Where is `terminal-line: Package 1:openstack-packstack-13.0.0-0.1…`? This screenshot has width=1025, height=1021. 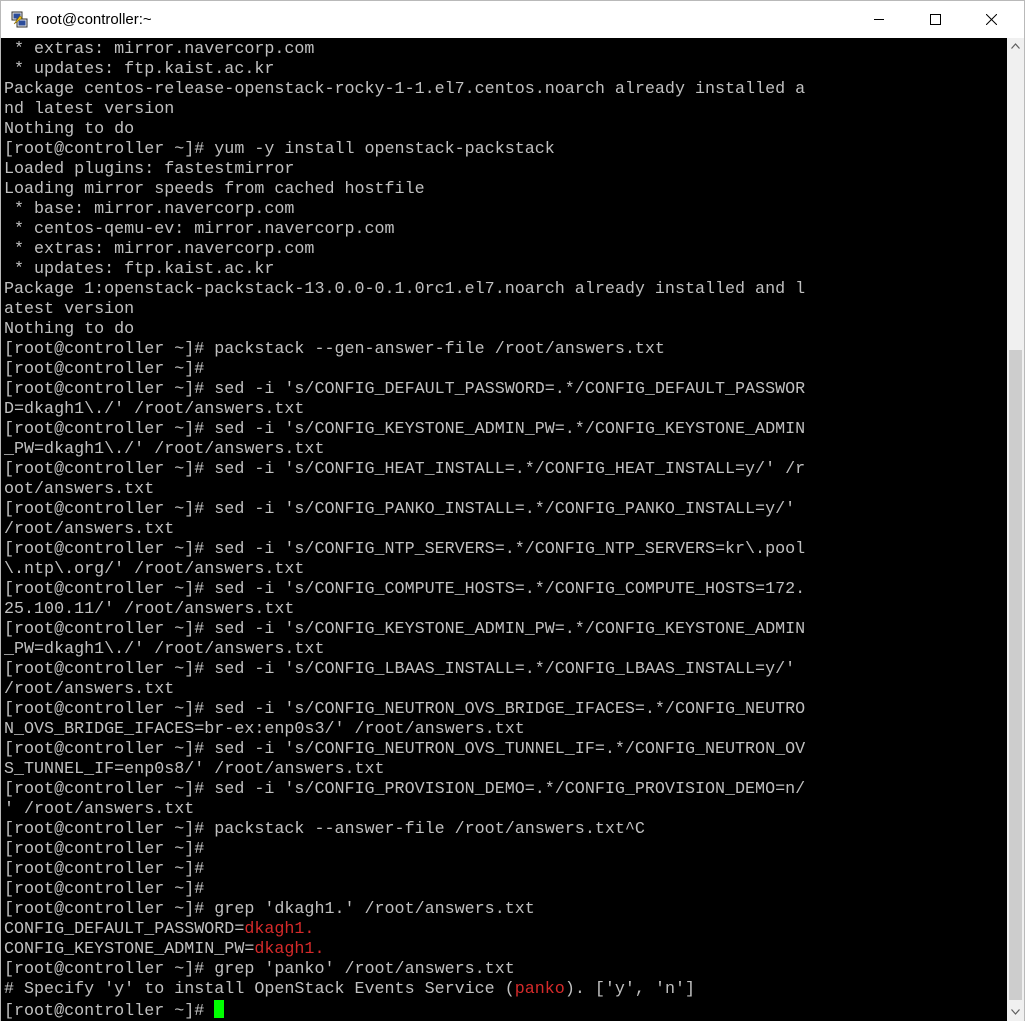 terminal-line: Package 1:openstack-packstack-13.0.0-0.1… is located at coordinates (404, 289).